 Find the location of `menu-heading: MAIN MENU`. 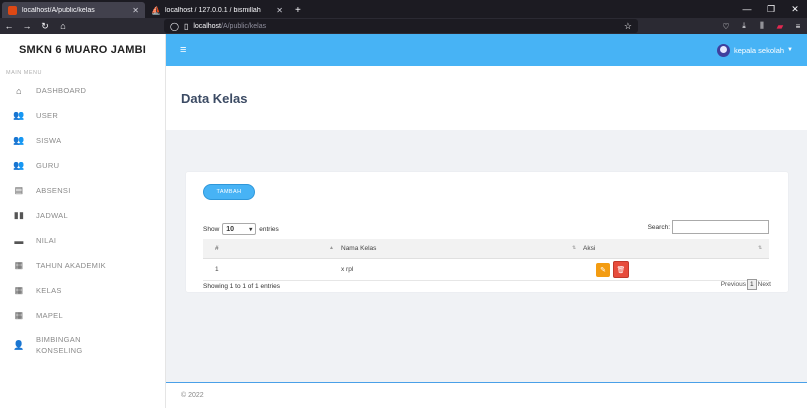

menu-heading: MAIN MENU is located at coordinates (24, 73).